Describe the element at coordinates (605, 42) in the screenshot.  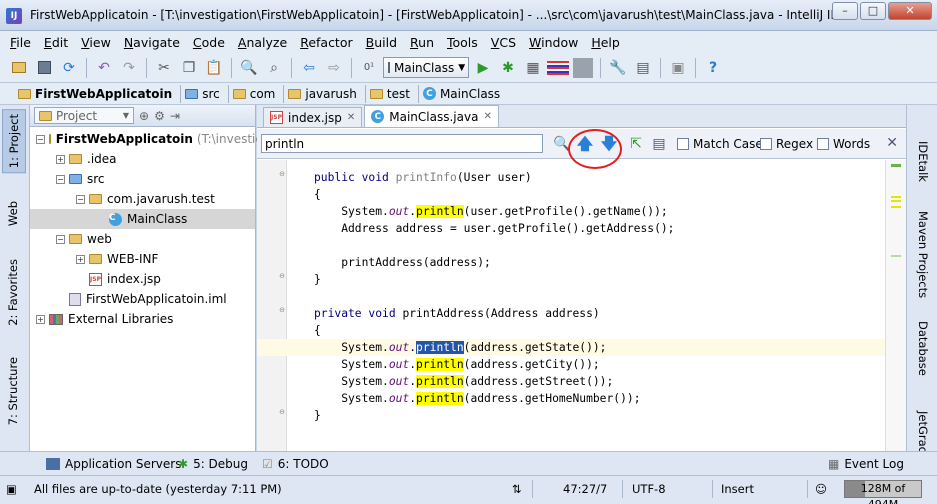
I see `menu-help: Help` at that location.